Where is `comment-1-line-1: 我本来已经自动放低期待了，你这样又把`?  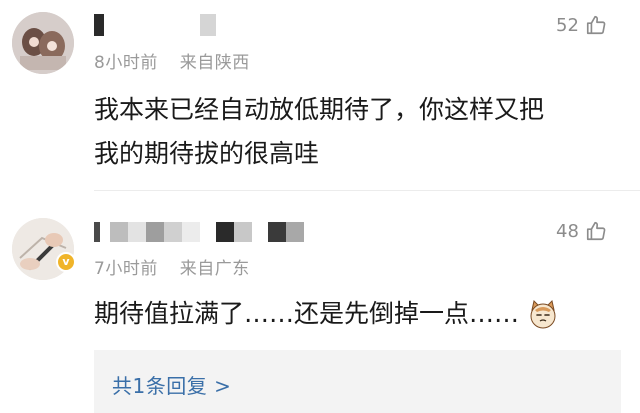 comment-1-line-1: 我本来已经自动放低期待了，你这样又把 is located at coordinates (319, 109).